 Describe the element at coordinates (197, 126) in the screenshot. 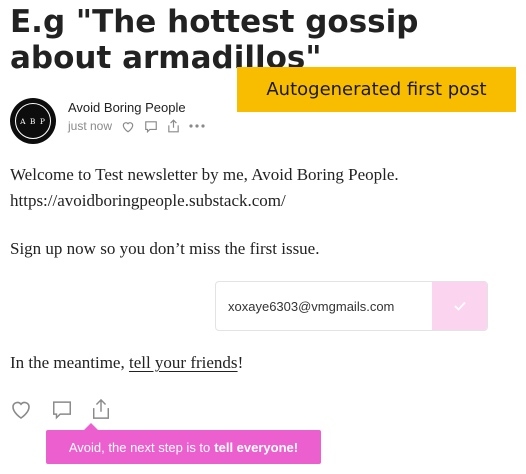

I see `more-icon` at that location.